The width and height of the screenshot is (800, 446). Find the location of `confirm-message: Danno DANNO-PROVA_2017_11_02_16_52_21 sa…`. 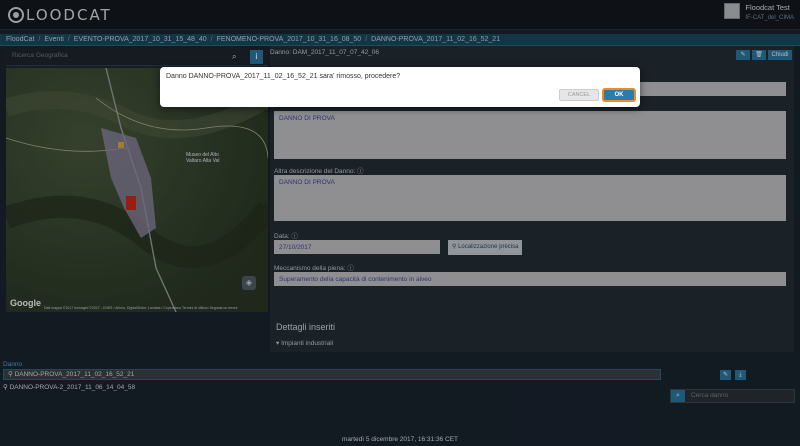

confirm-message: Danno DANNO-PROVA_2017_11_02_16_52_21 sa… is located at coordinates (283, 76).